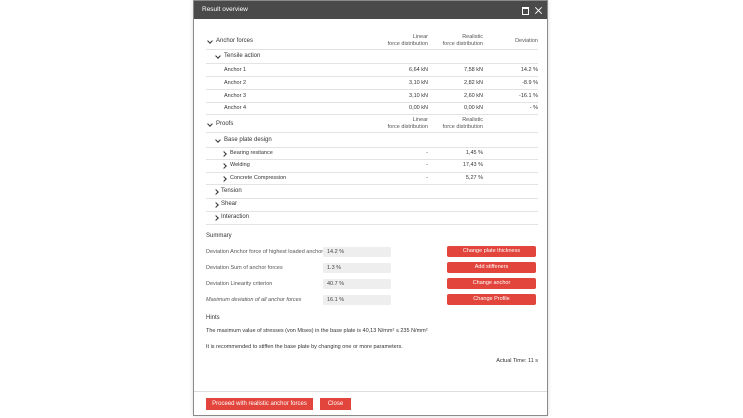 Image resolution: width=743 pixels, height=418 pixels. What do you see at coordinates (533, 108) in the screenshot?
I see `anchor-deviation: - %` at bounding box center [533, 108].